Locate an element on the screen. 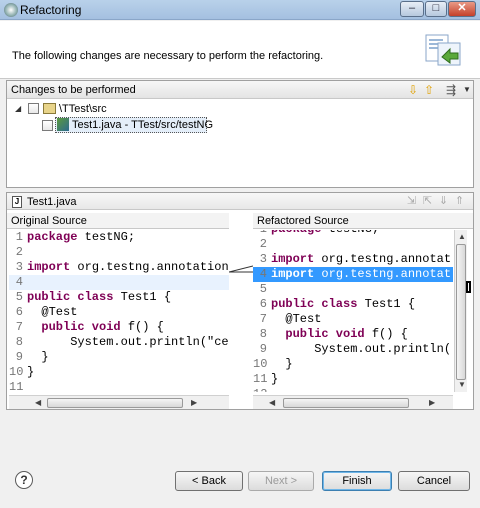 The height and width of the screenshot is (508, 480). refactored-vertical-scrollbar: ▲ ▼ is located at coordinates (460, 311).